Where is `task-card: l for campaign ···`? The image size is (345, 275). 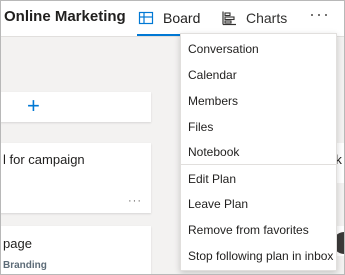 task-card: l for campaign ··· is located at coordinates (75, 178).